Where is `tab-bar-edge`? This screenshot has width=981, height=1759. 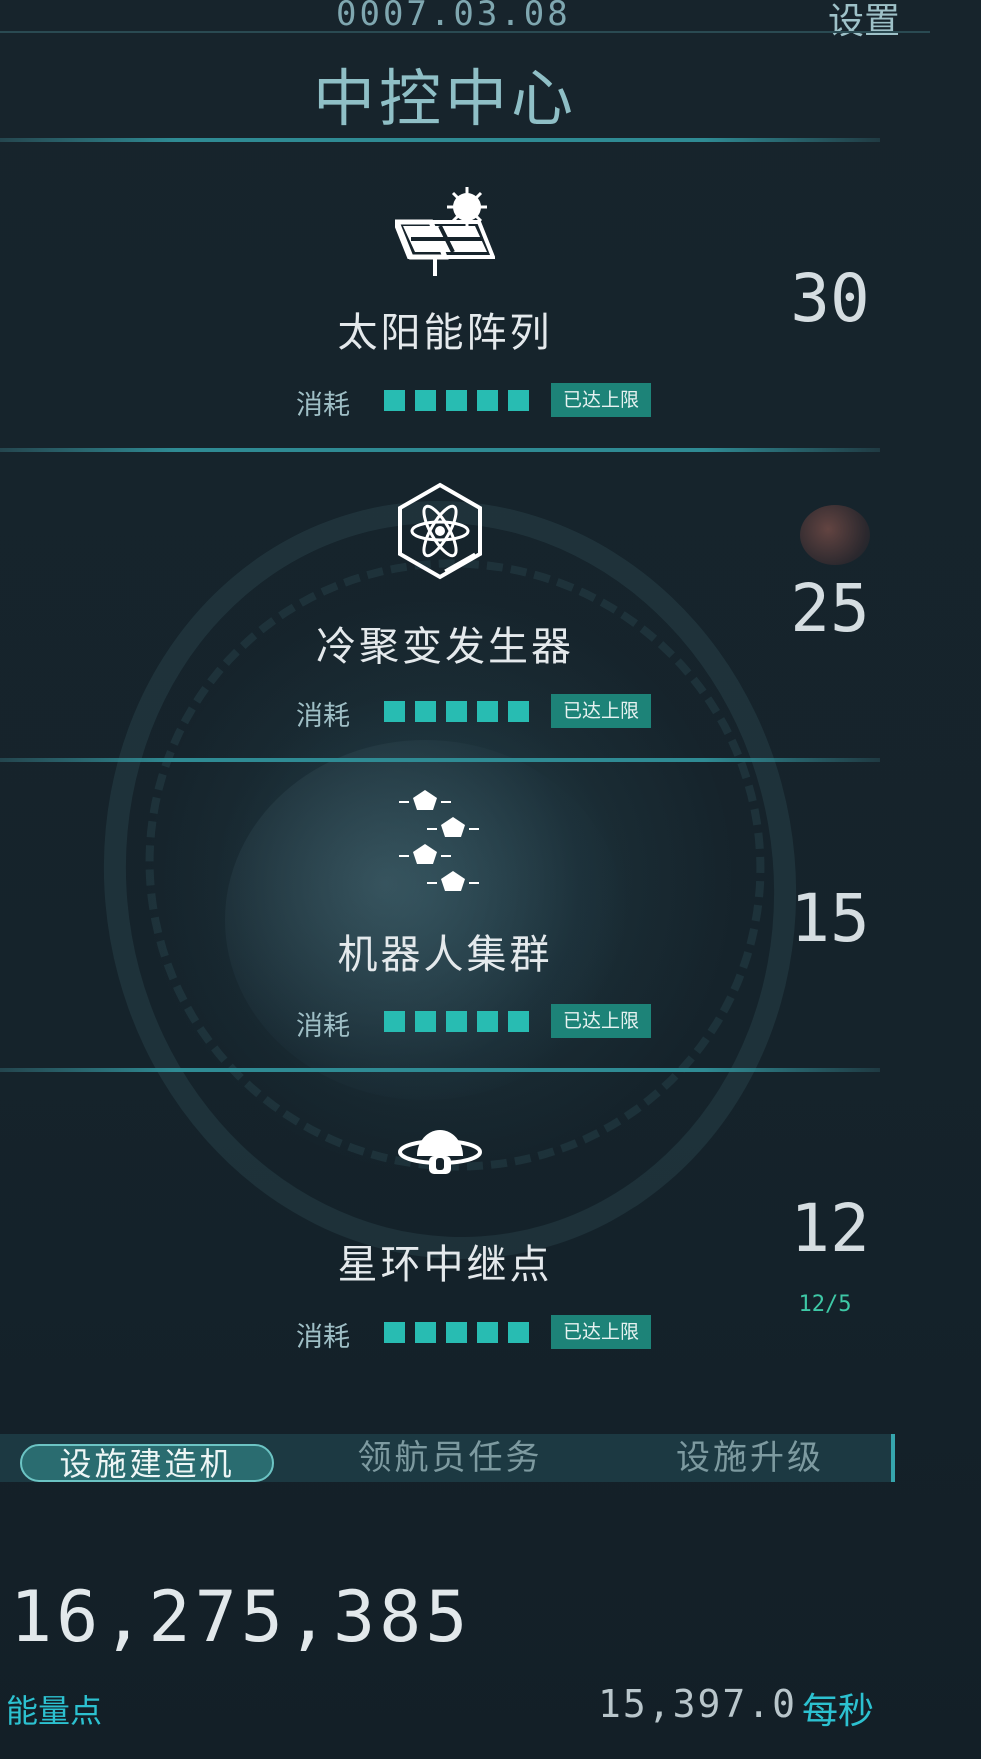
tab-bar-edge is located at coordinates (893, 1458).